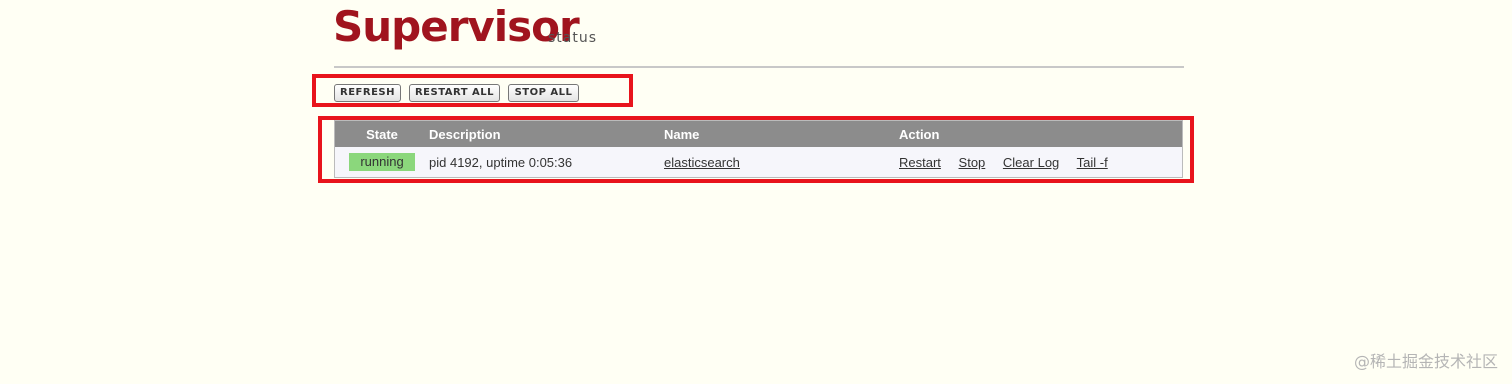 This screenshot has height=384, width=1512. Describe the element at coordinates (759, 67) in the screenshot. I see `header-divider` at that location.